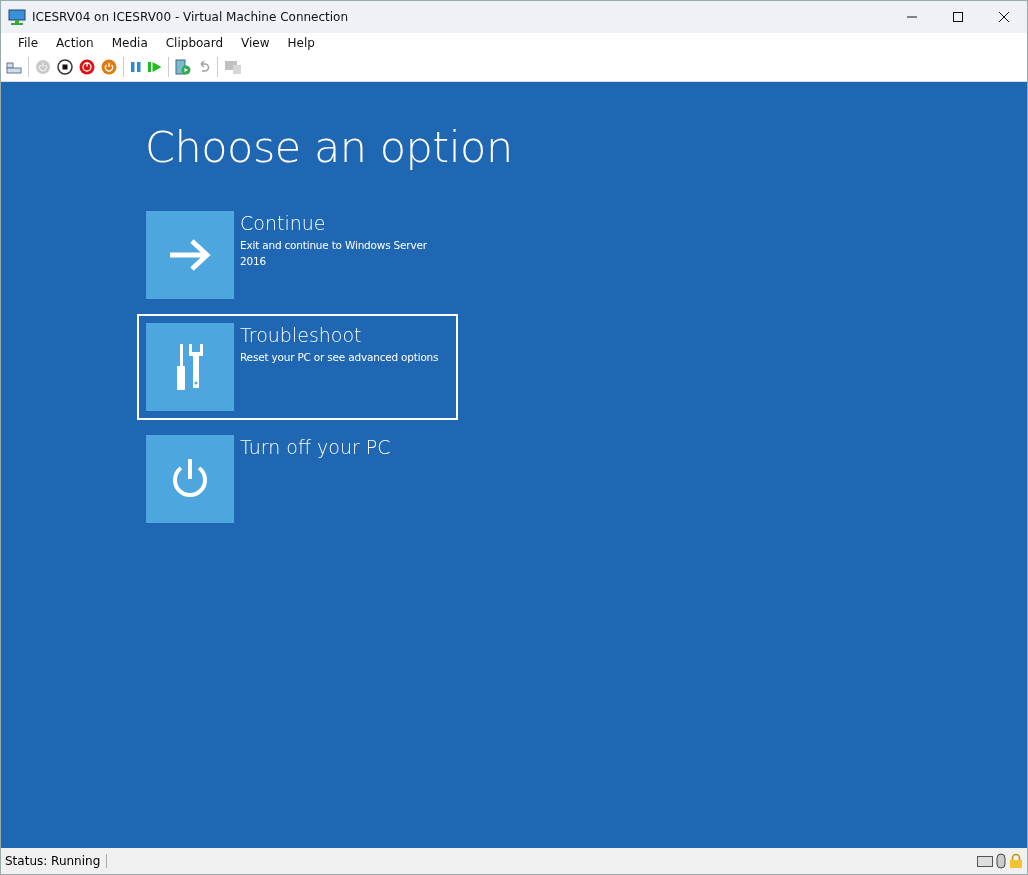 The height and width of the screenshot is (875, 1028). Describe the element at coordinates (56, 861) in the screenshot. I see `status-text: Status: Running` at that location.